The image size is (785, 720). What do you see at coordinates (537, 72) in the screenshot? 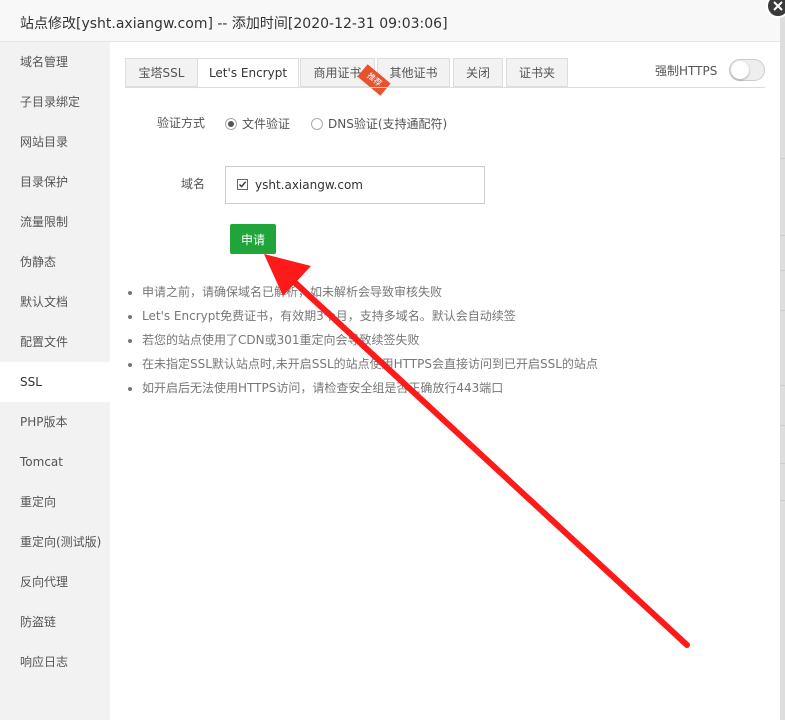
I see `tab-cert-folder: 证书夹` at bounding box center [537, 72].